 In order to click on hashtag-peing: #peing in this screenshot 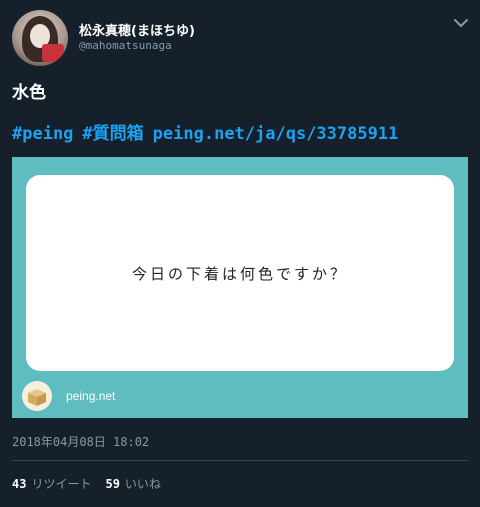, I will do `click(42, 134)`.